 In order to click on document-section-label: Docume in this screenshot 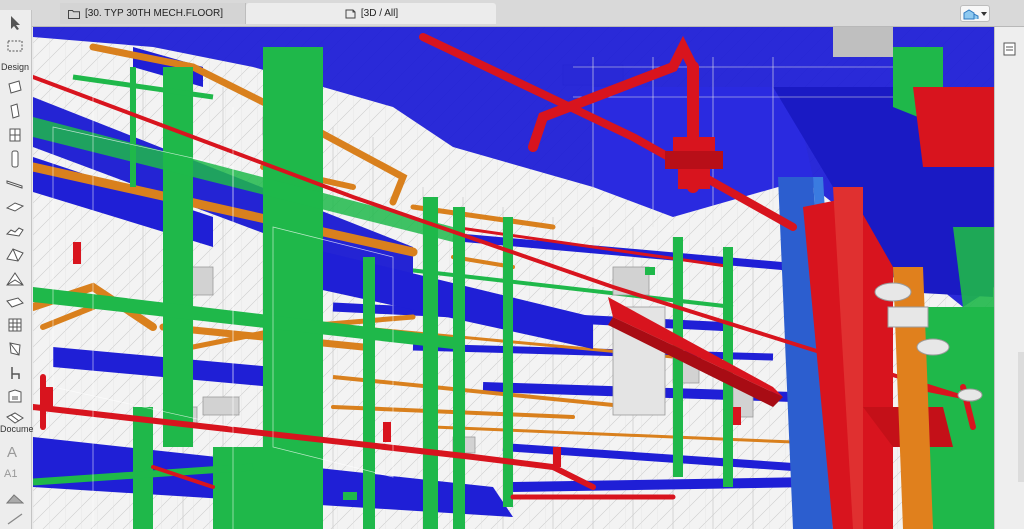, I will do `click(17, 429)`.